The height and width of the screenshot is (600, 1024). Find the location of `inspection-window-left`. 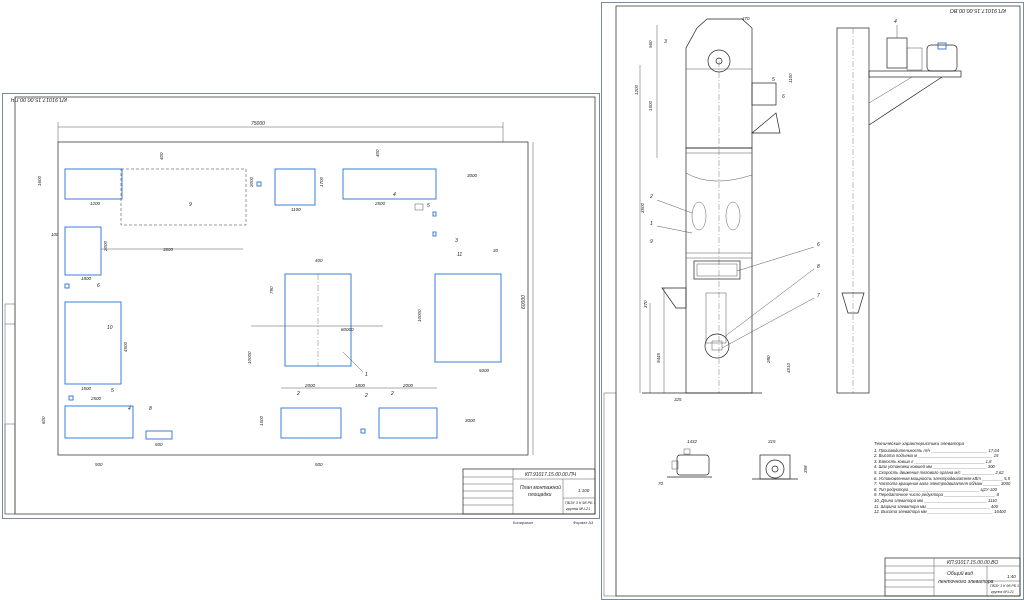

inspection-window-left is located at coordinates (699, 216).